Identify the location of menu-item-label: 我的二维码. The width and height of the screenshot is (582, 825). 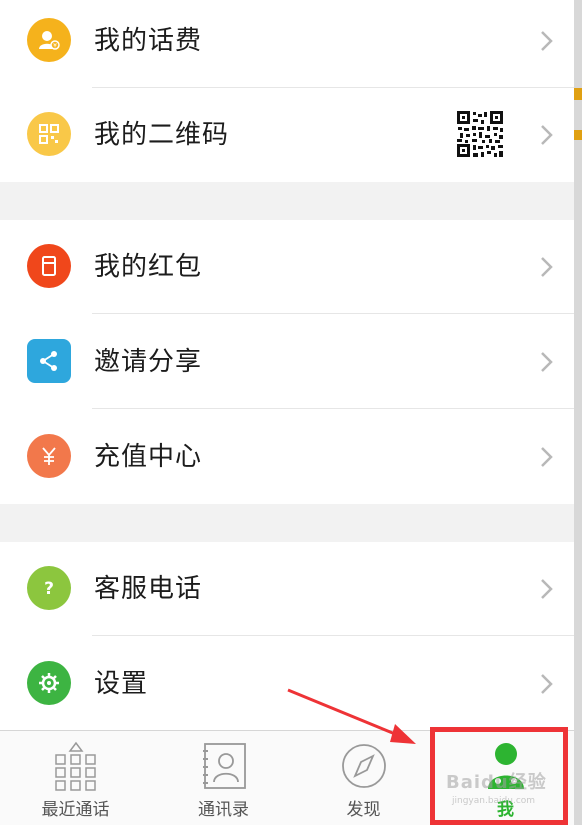
(162, 135).